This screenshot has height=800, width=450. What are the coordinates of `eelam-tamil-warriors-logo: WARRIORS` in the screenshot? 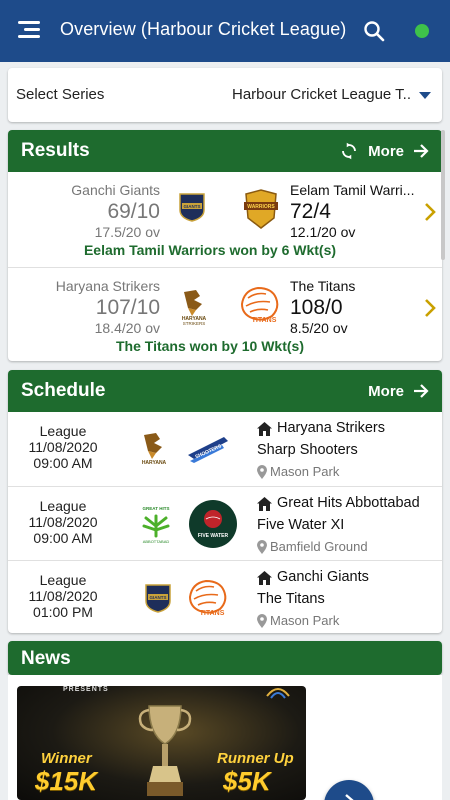 It's located at (261, 209).